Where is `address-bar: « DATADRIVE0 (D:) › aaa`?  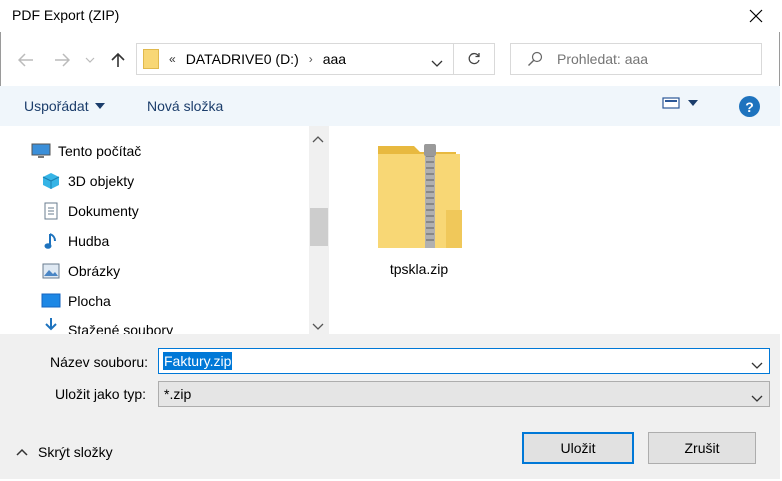 address-bar: « DATADRIVE0 (D:) › aaa is located at coordinates (295, 59).